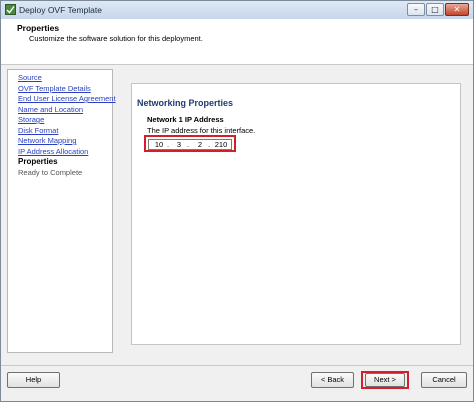  I want to click on ip-address-description: The IP address for this interface., so click(201, 130).